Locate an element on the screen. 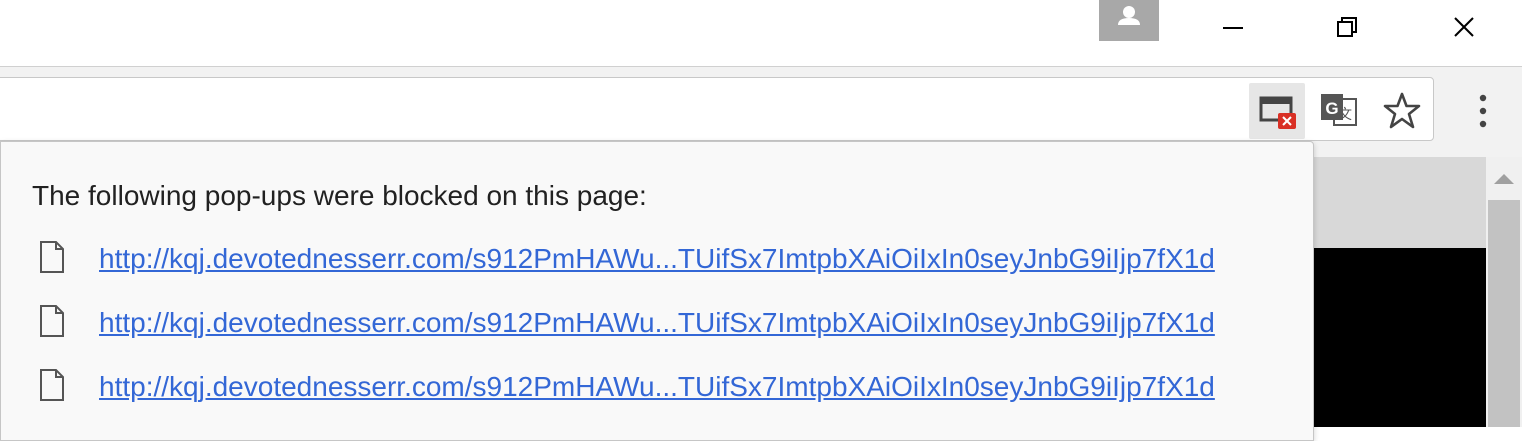 This screenshot has height=441, width=1522. popup-blocked-icon is located at coordinates (1277, 112).